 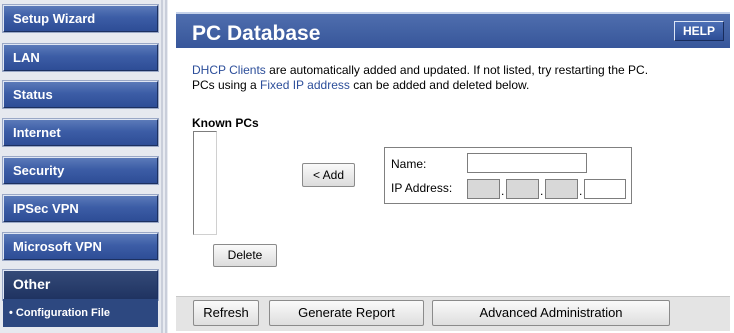 I want to click on sidebar-item-ipsec-vpn: IPSec VPN, so click(x=80, y=208).